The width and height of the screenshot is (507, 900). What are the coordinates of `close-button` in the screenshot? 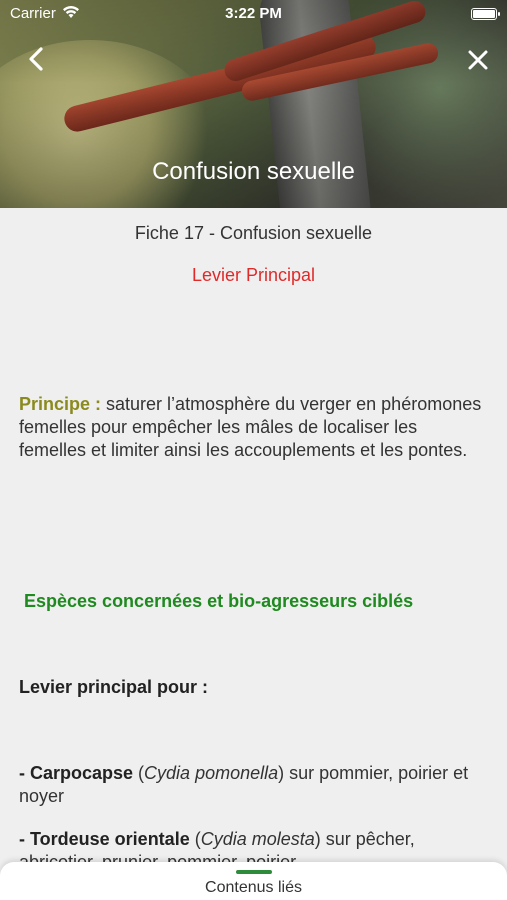 It's located at (478, 60).